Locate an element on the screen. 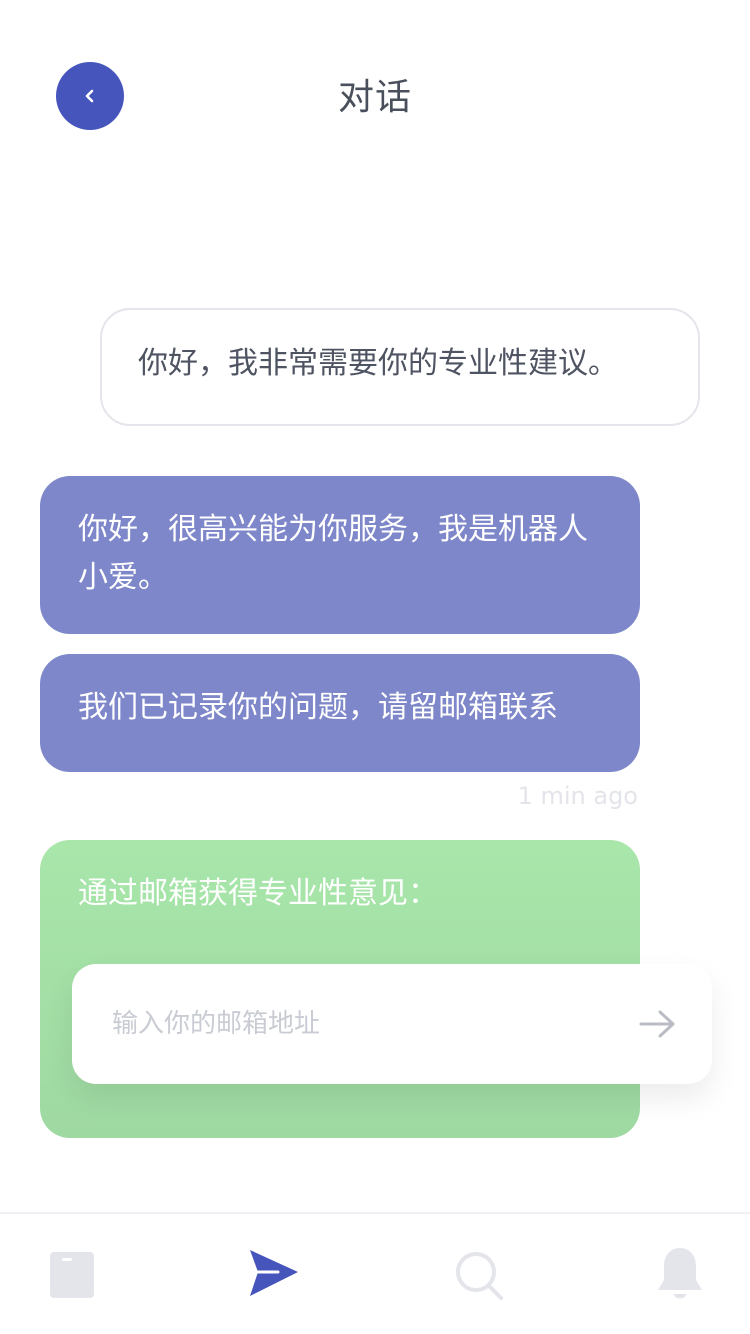 The height and width of the screenshot is (1334, 750). message-text: 你好，我非常需要你的专业性建议。 is located at coordinates (378, 363).